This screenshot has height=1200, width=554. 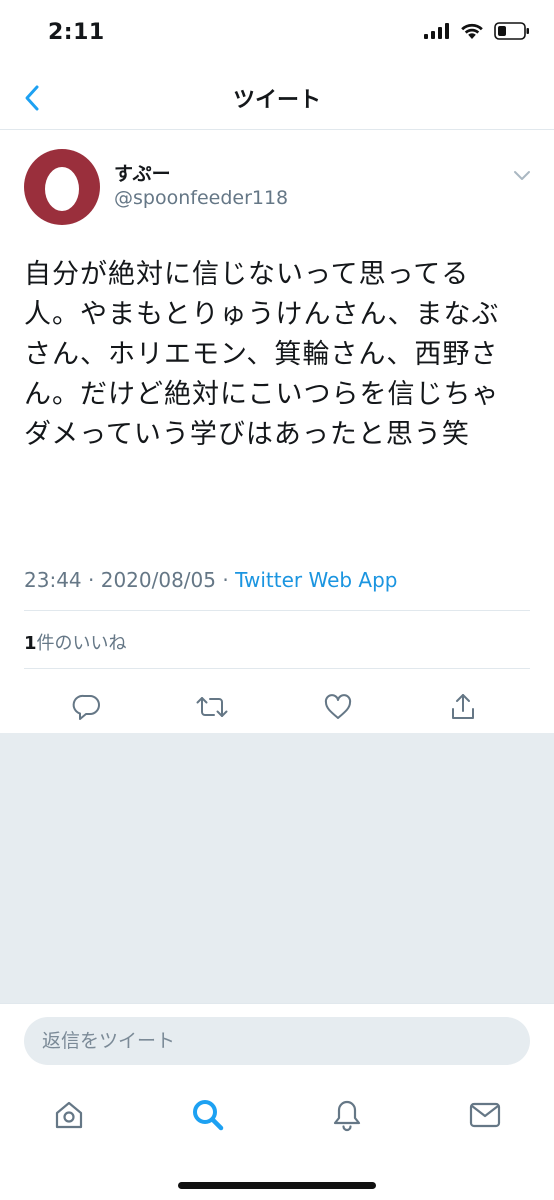 I want to click on messages-icon, so click(x=485, y=1115).